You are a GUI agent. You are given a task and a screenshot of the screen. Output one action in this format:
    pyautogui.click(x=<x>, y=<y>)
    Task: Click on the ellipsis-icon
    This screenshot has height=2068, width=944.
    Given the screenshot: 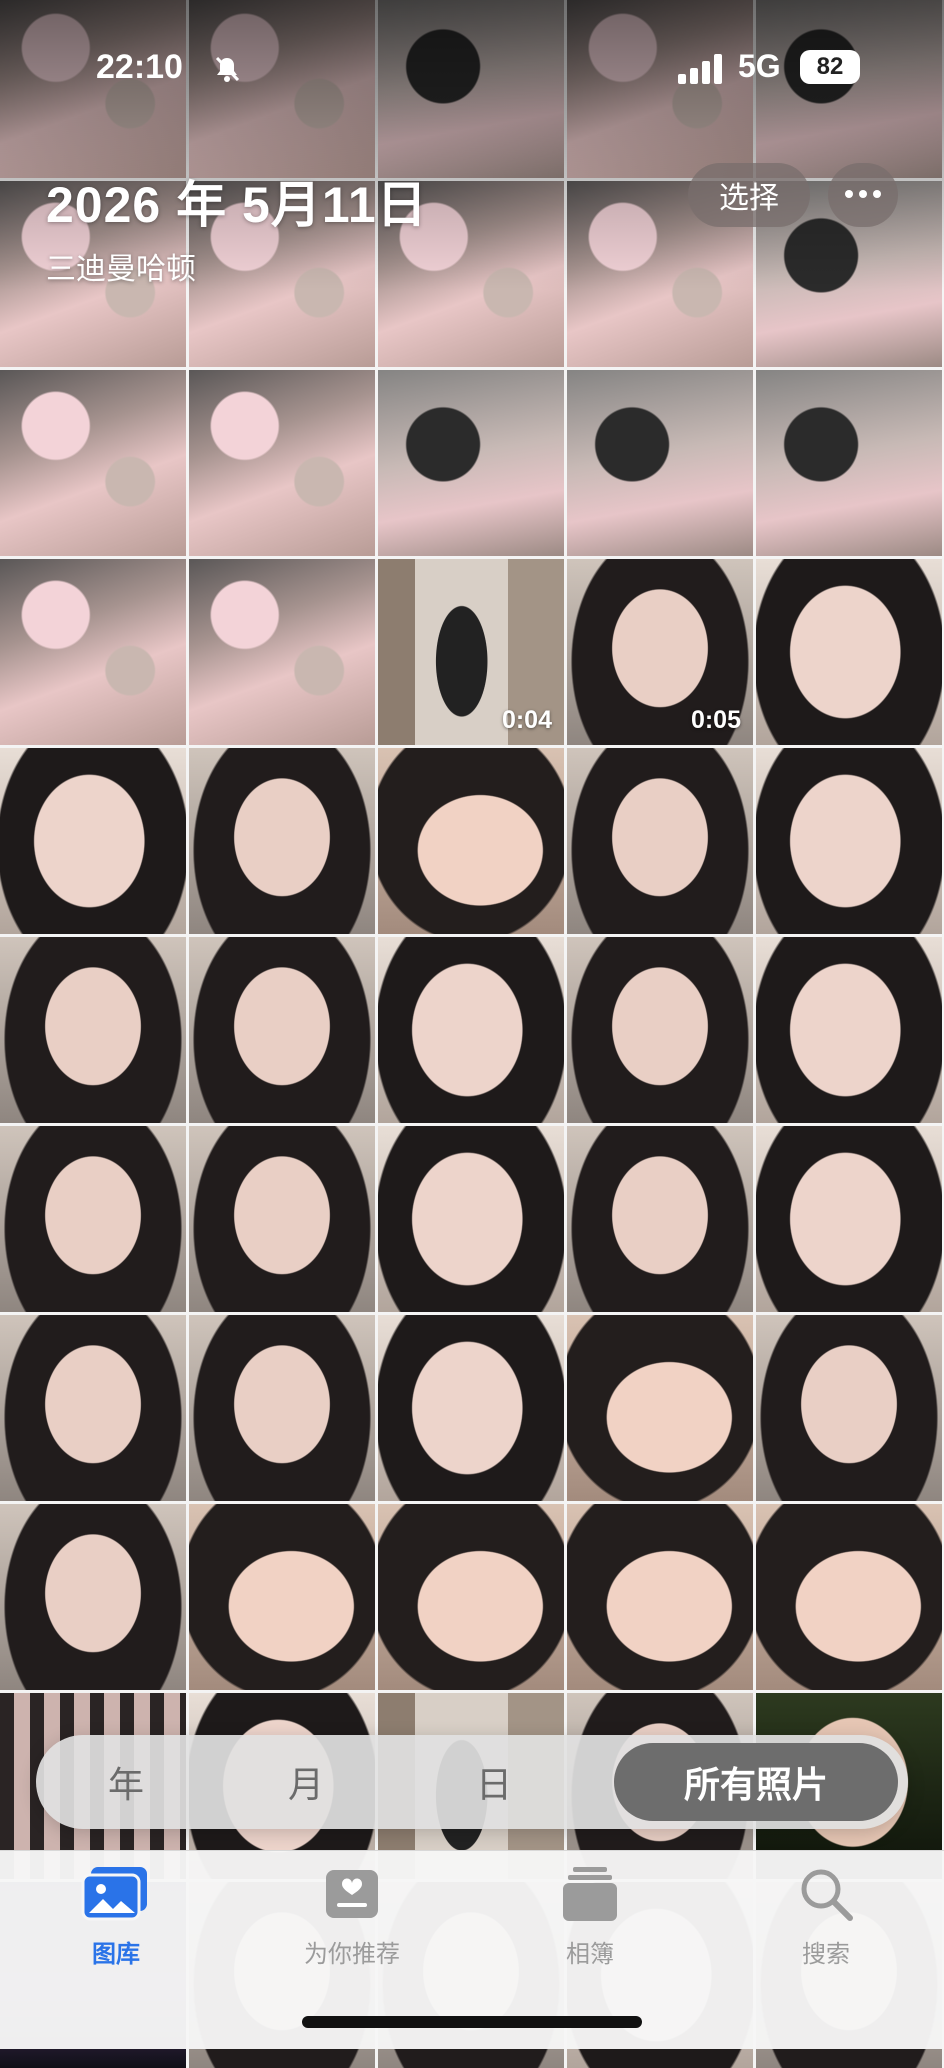 What is the action you would take?
    pyautogui.click(x=863, y=195)
    